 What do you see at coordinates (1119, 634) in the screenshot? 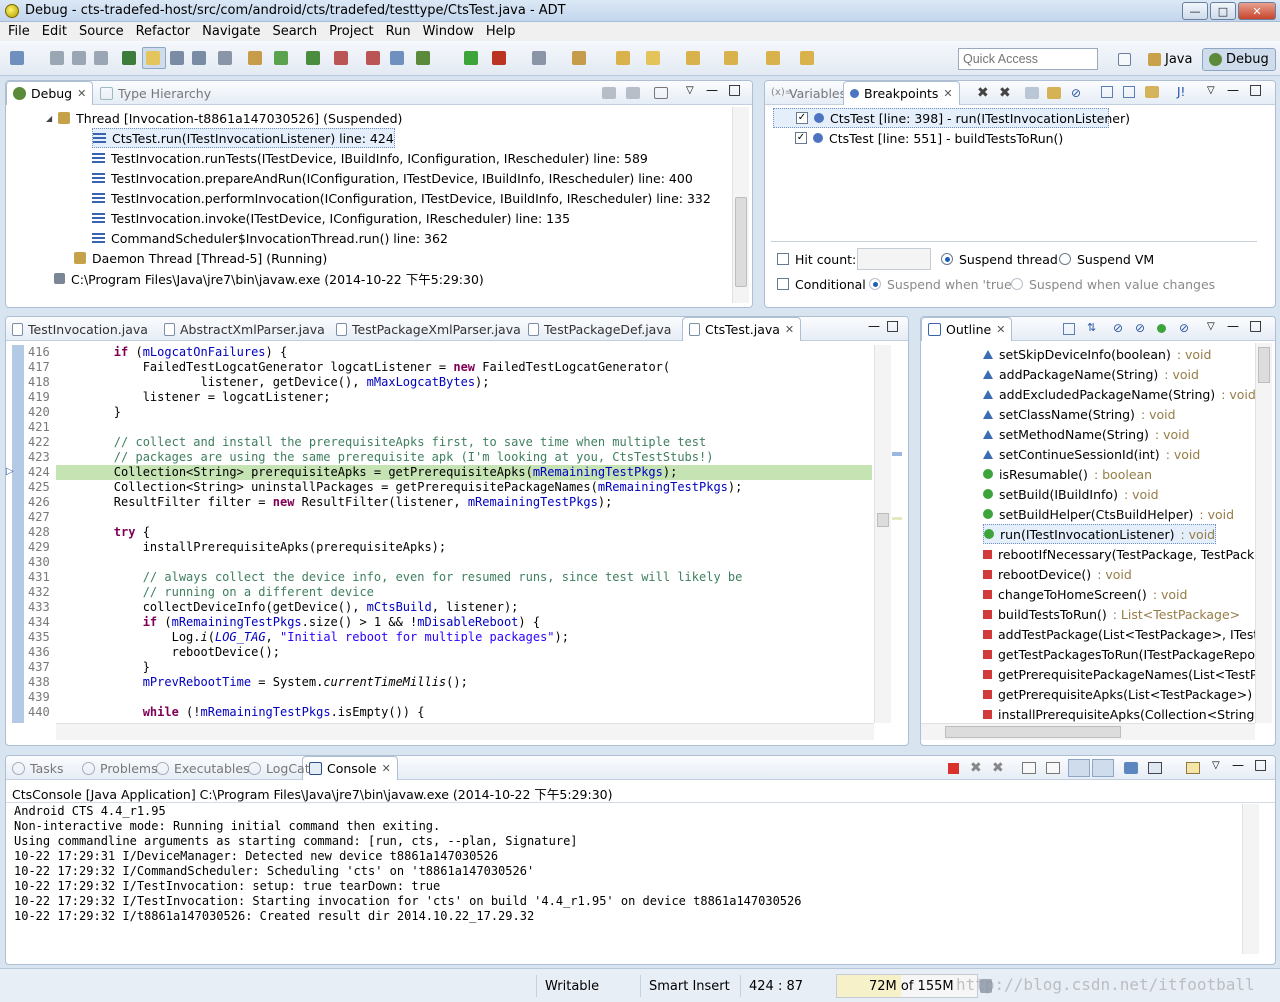
I see `outline-item: addTestPackage(List<TestPackage>, ITest` at bounding box center [1119, 634].